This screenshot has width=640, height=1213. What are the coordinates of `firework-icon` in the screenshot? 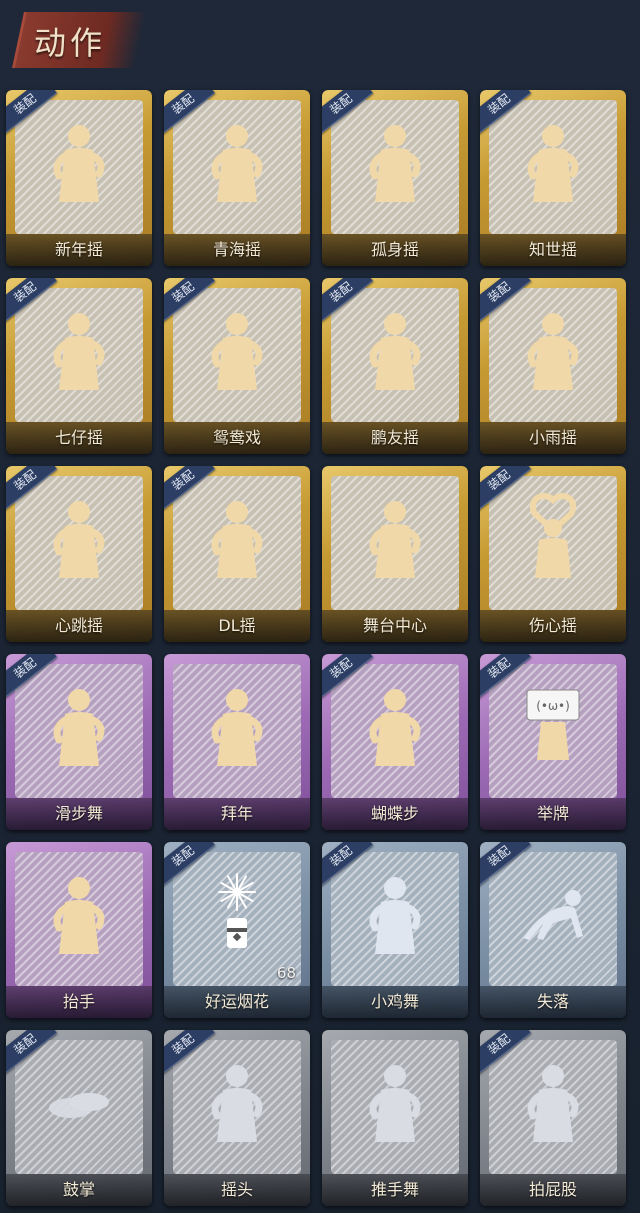 It's located at (237, 913).